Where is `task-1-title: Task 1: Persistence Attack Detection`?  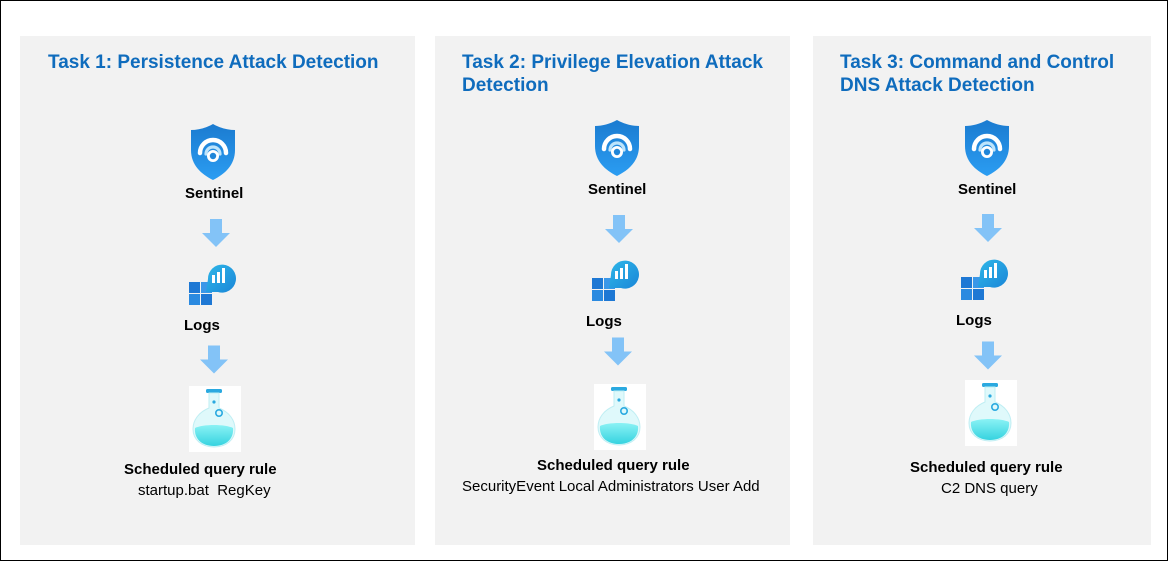 task-1-title: Task 1: Persistence Attack Detection is located at coordinates (213, 62).